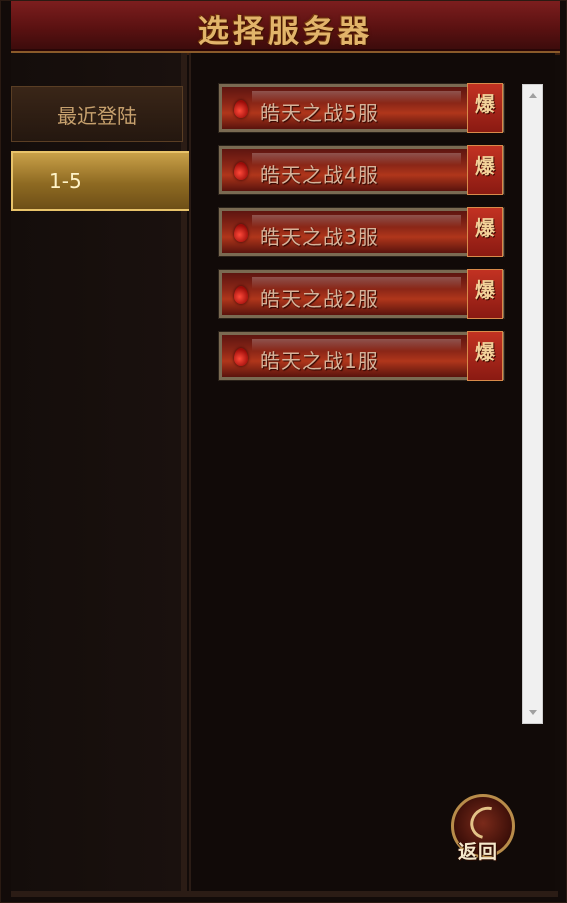  I want to click on back-button: 返回, so click(483, 828).